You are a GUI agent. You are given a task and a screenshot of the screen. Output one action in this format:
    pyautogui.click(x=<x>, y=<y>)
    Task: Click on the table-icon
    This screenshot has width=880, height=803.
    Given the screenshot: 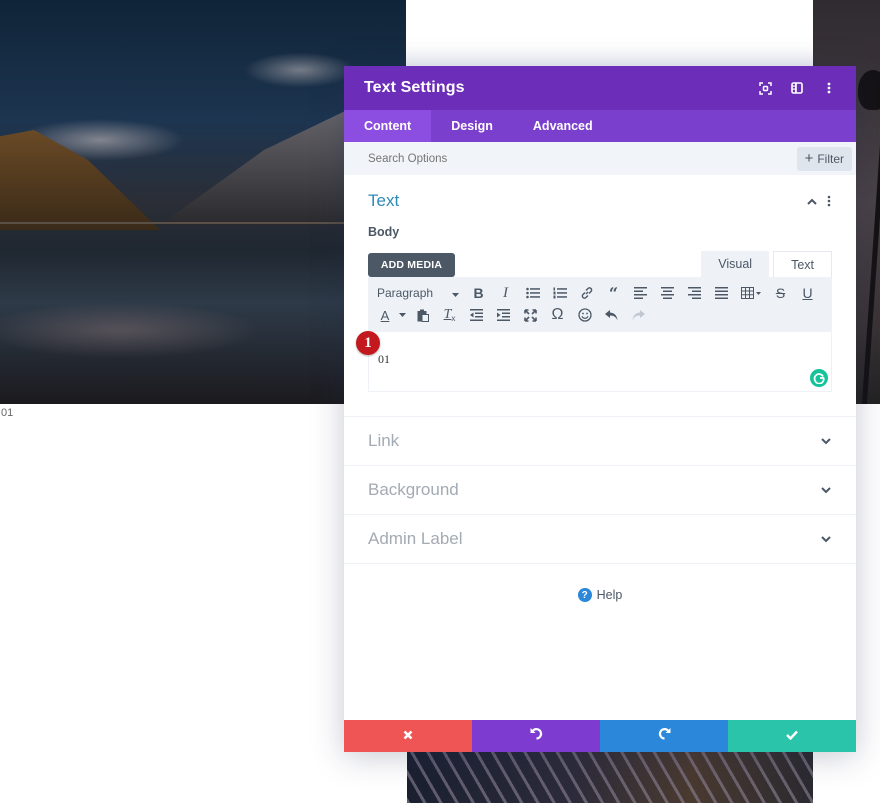 What is the action you would take?
    pyautogui.click(x=751, y=293)
    